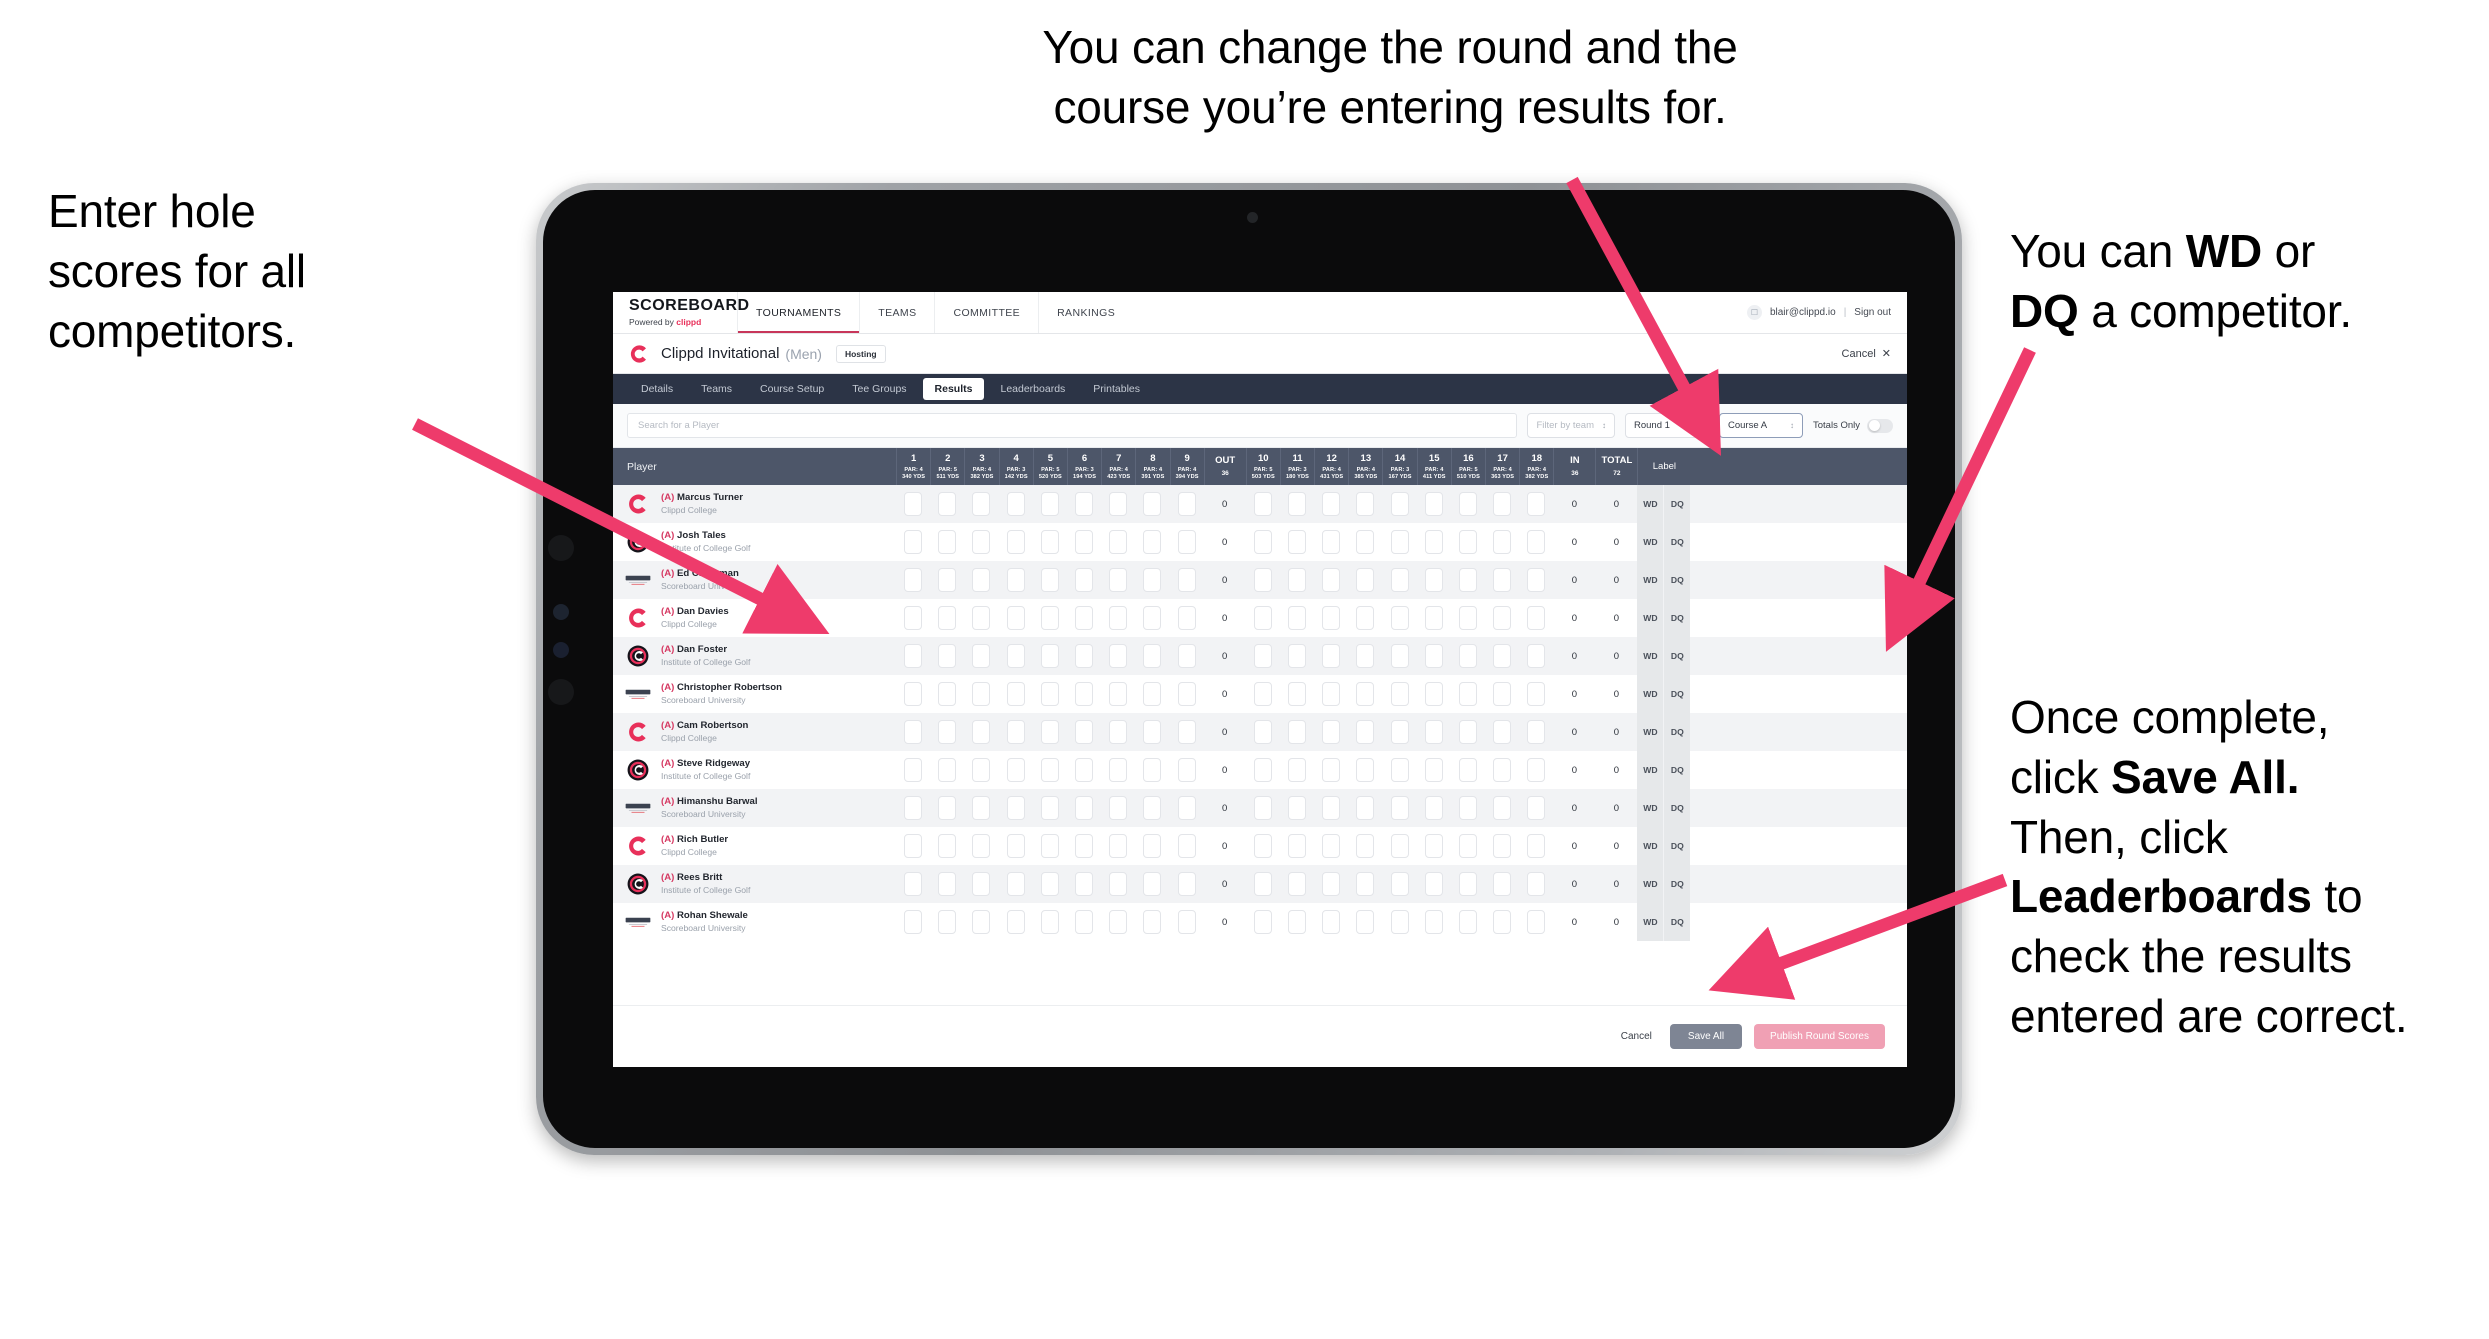 This screenshot has height=1339, width=2489. Describe the element at coordinates (657, 389) in the screenshot. I see `tab-details: Details` at that location.